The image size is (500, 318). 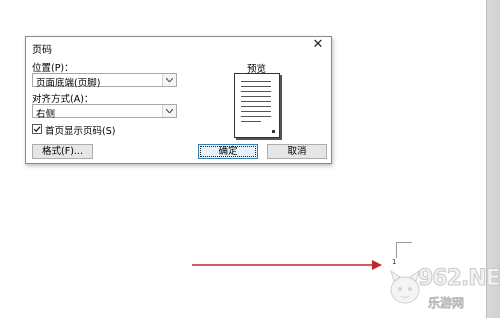 I want to click on alignment-select-value: 右侧, so click(x=46, y=114).